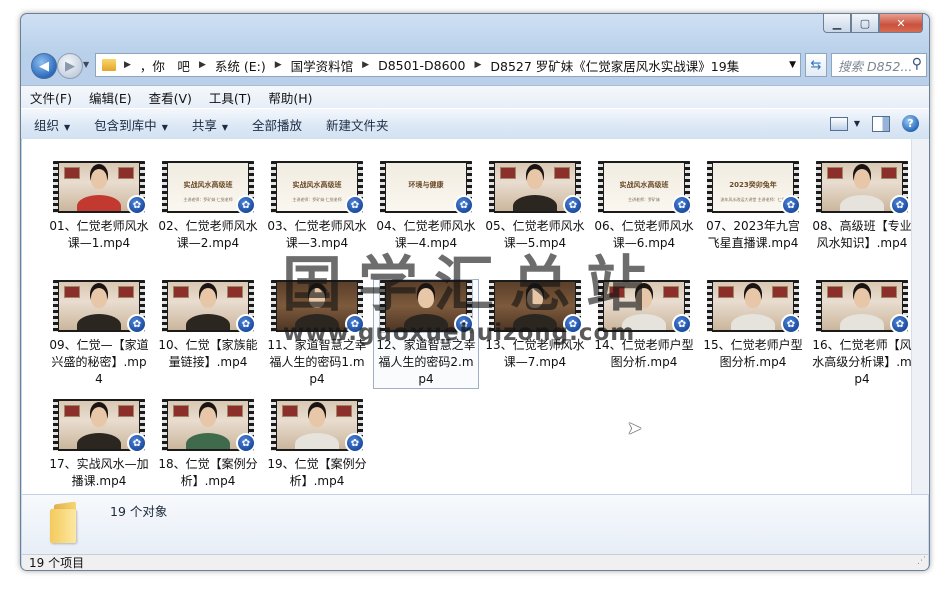 The width and height of the screenshot is (949, 590). What do you see at coordinates (99, 234) in the screenshot?
I see `file-name: 01、仁觉老师风水课—1.mp4` at bounding box center [99, 234].